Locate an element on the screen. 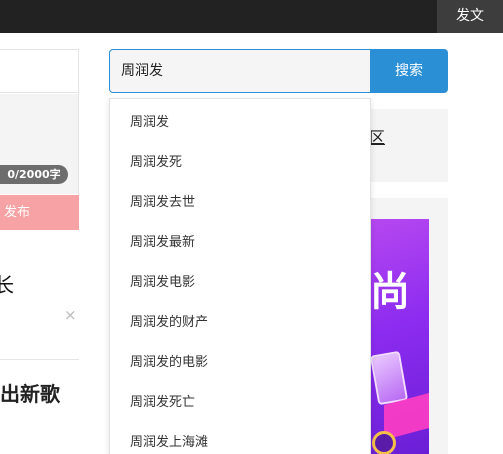 The height and width of the screenshot is (454, 503). suggestion-item: 周润发死亡 is located at coordinates (162, 400).